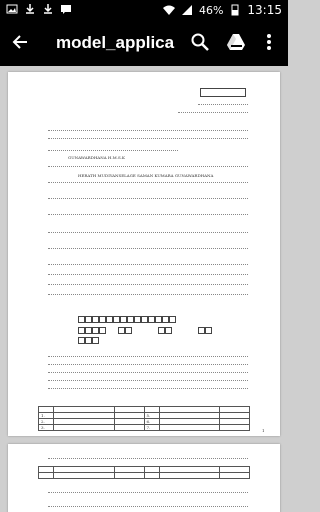  I want to click on signal-icon, so click(186, 10).